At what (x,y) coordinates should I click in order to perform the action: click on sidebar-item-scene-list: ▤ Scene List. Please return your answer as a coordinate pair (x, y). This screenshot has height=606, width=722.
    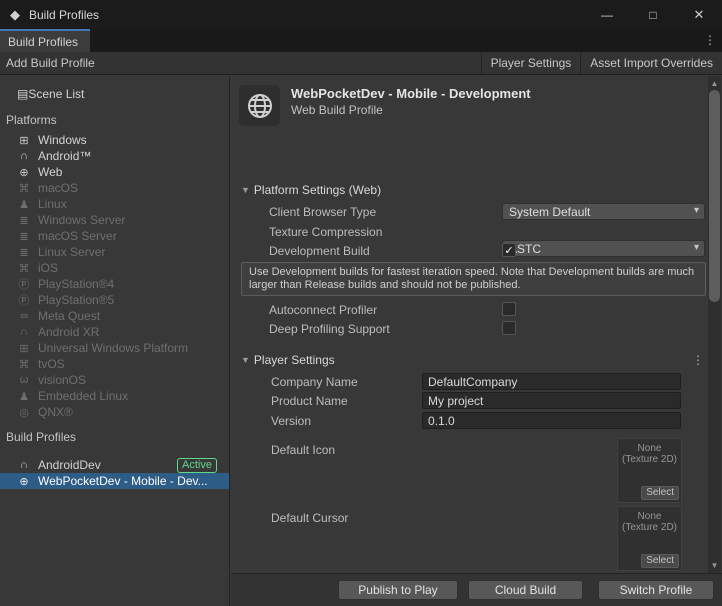
    Looking at the image, I should click on (114, 94).